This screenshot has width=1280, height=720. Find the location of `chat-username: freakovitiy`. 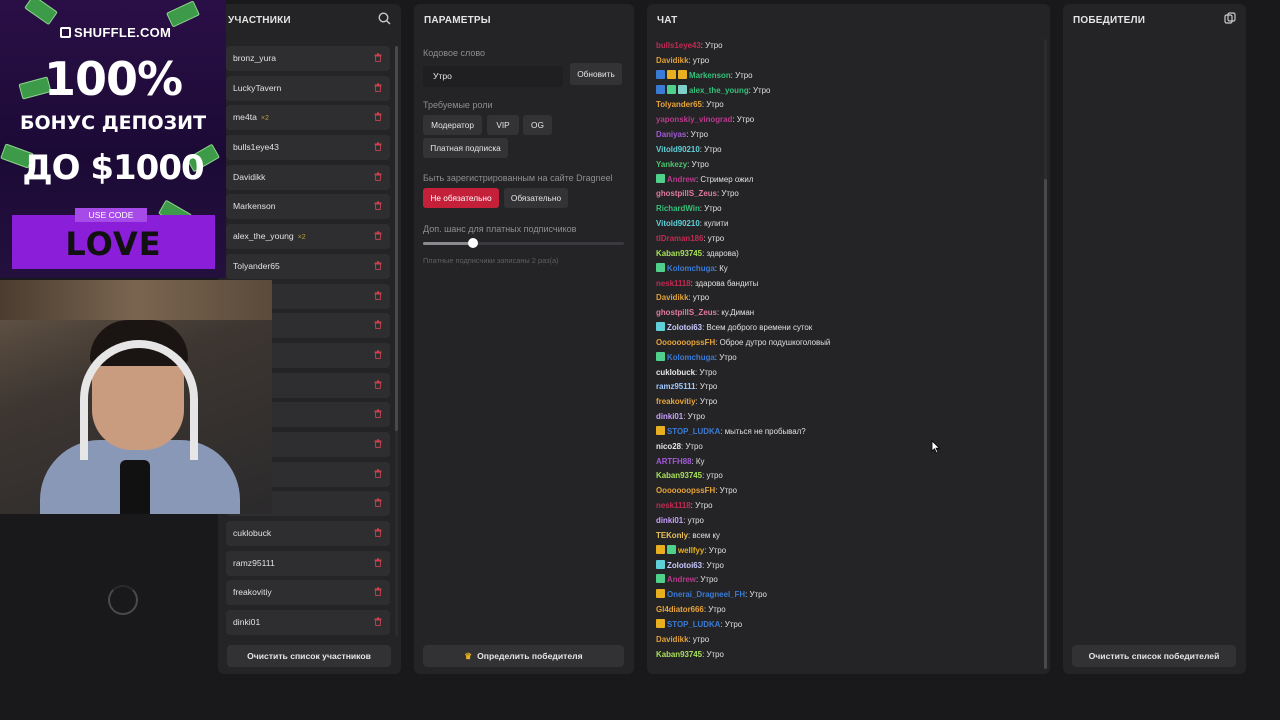

chat-username: freakovitiy is located at coordinates (675, 401).